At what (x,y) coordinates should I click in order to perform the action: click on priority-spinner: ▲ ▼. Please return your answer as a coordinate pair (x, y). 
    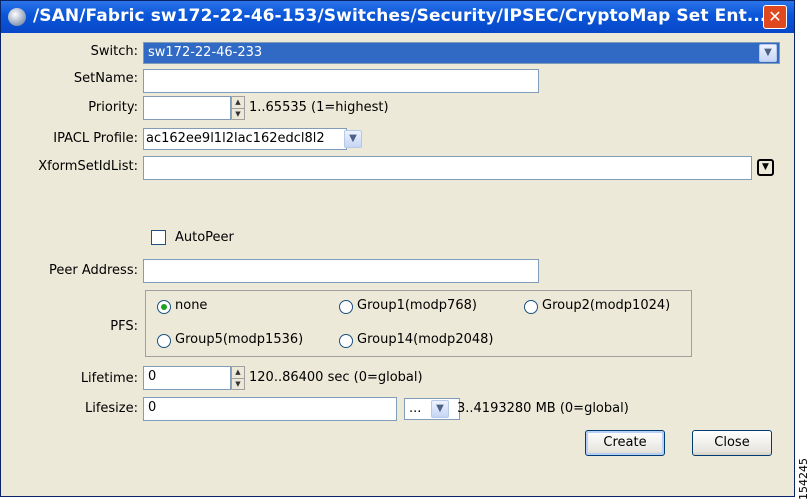
    Looking at the image, I should click on (238, 108).